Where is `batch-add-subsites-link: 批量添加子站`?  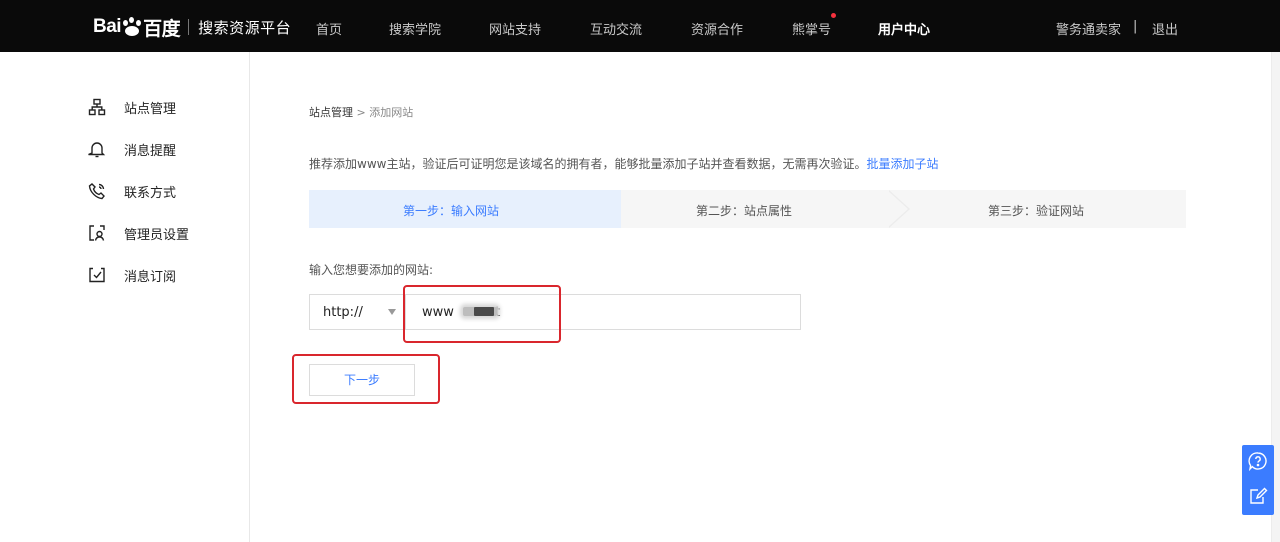
batch-add-subsites-link: 批量添加子站 is located at coordinates (902, 164).